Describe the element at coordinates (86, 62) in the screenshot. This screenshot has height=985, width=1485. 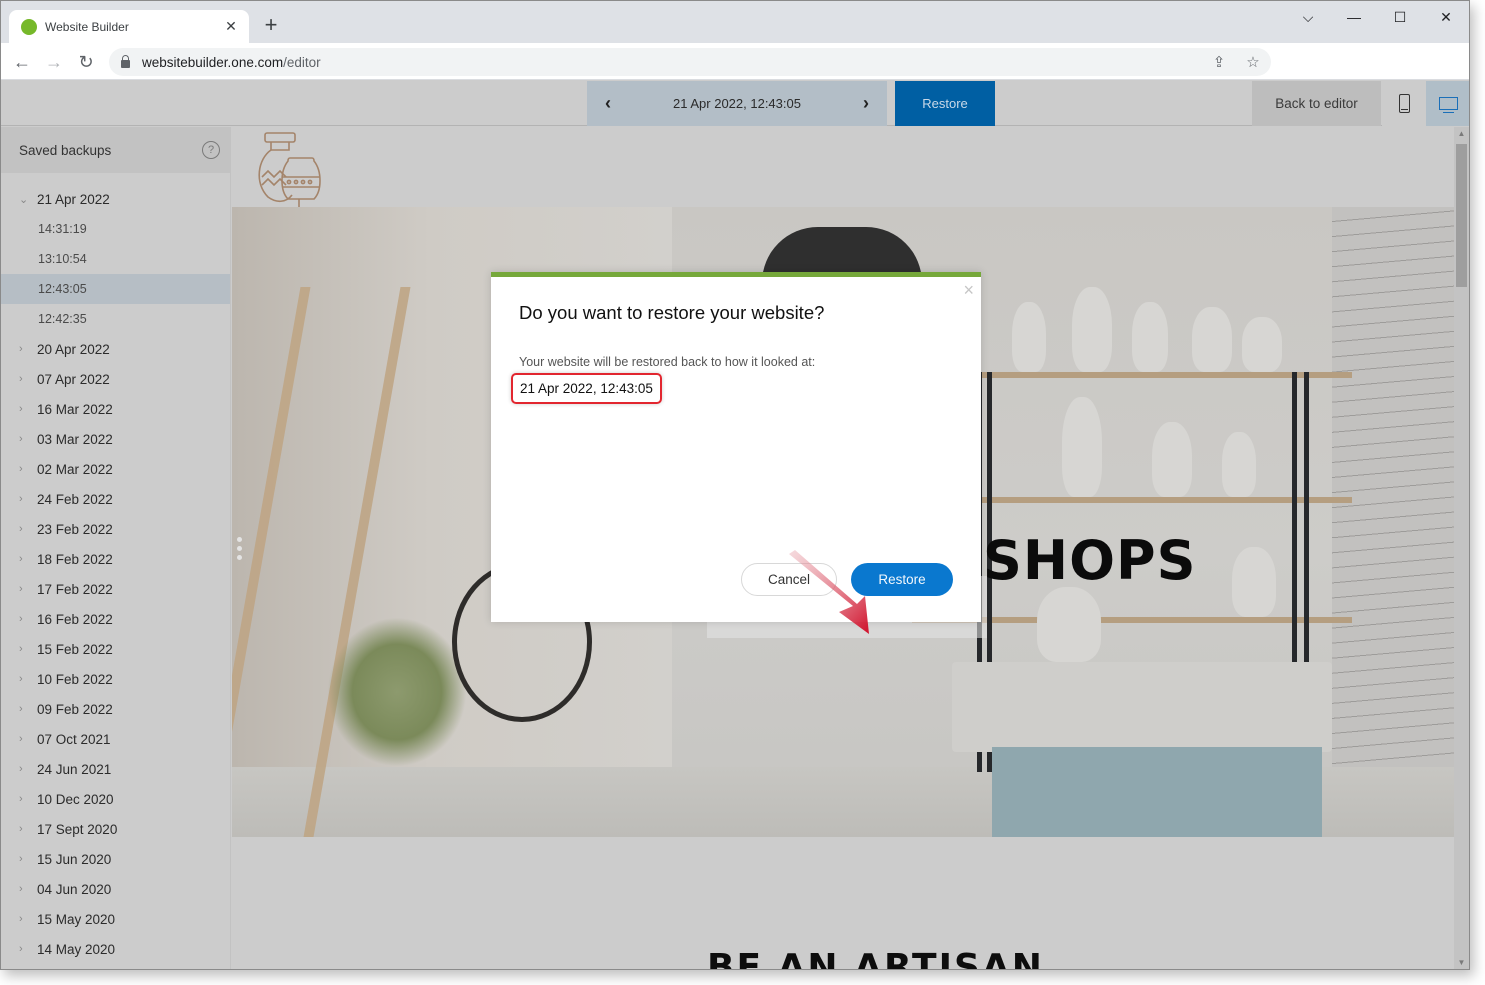
I see `reload-icon: ↻` at that location.